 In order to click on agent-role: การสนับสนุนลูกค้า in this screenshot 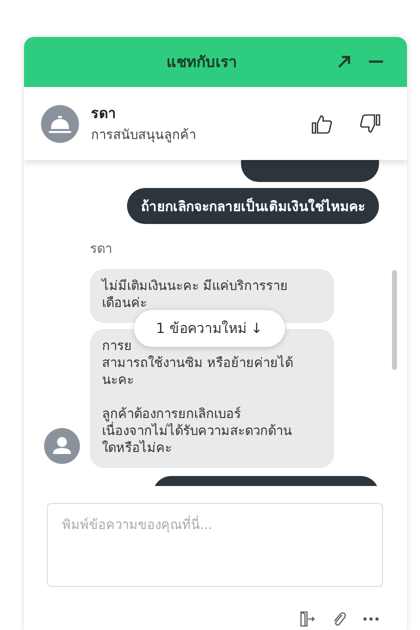, I will do `click(144, 136)`.